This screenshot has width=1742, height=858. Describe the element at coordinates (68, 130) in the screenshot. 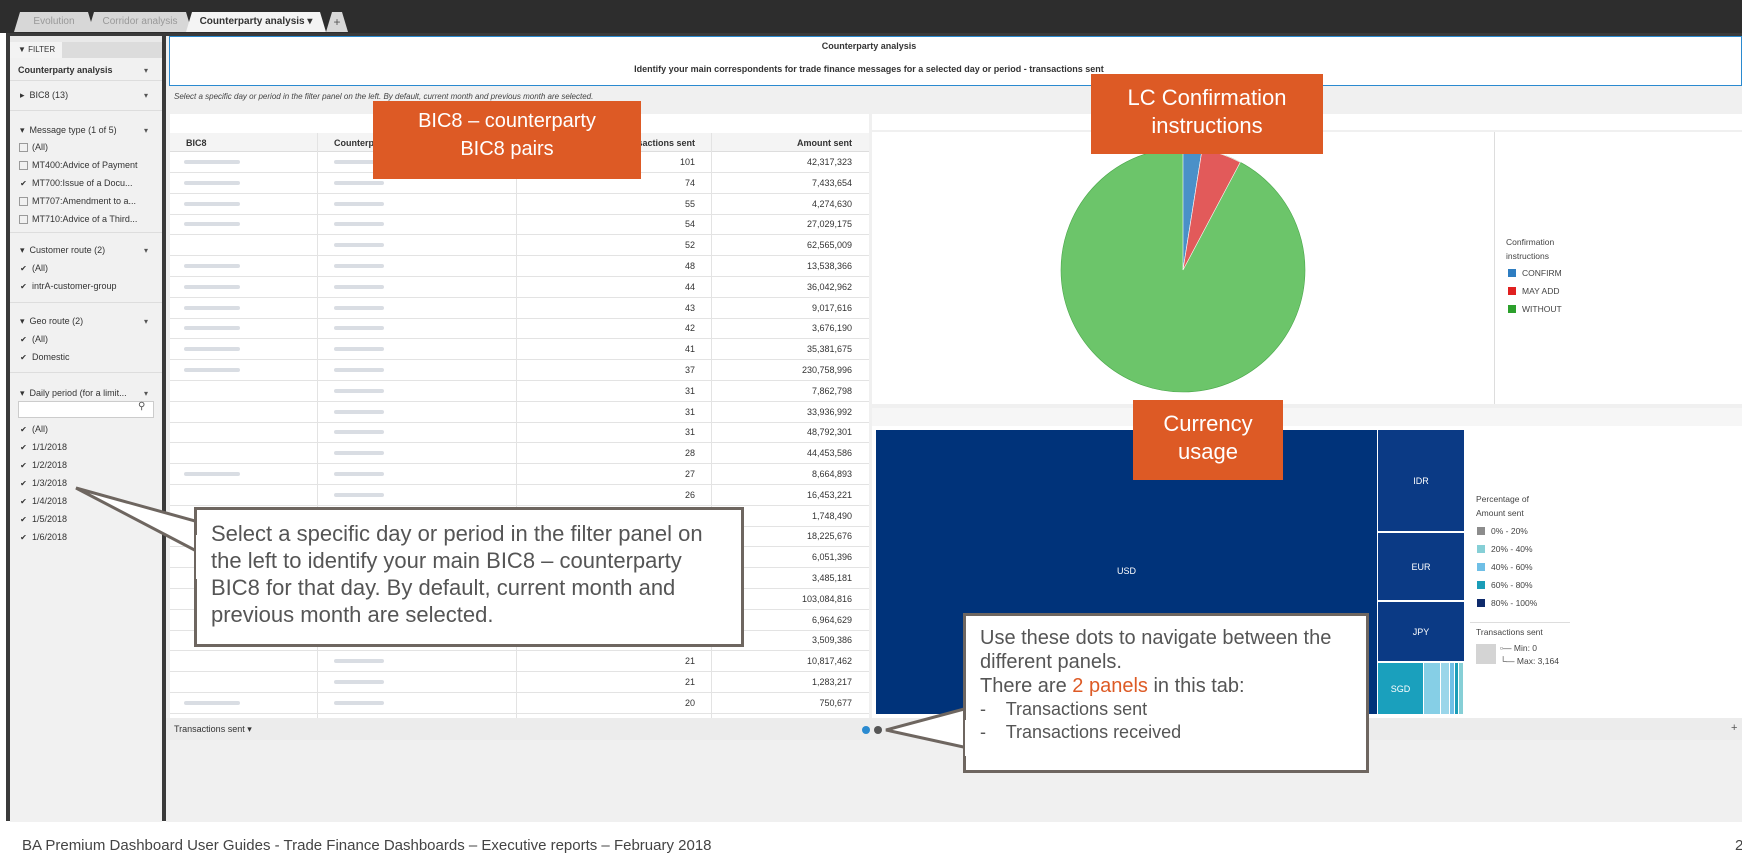

I see `message-type-header: ▾ Message type (1 of 5)` at that location.